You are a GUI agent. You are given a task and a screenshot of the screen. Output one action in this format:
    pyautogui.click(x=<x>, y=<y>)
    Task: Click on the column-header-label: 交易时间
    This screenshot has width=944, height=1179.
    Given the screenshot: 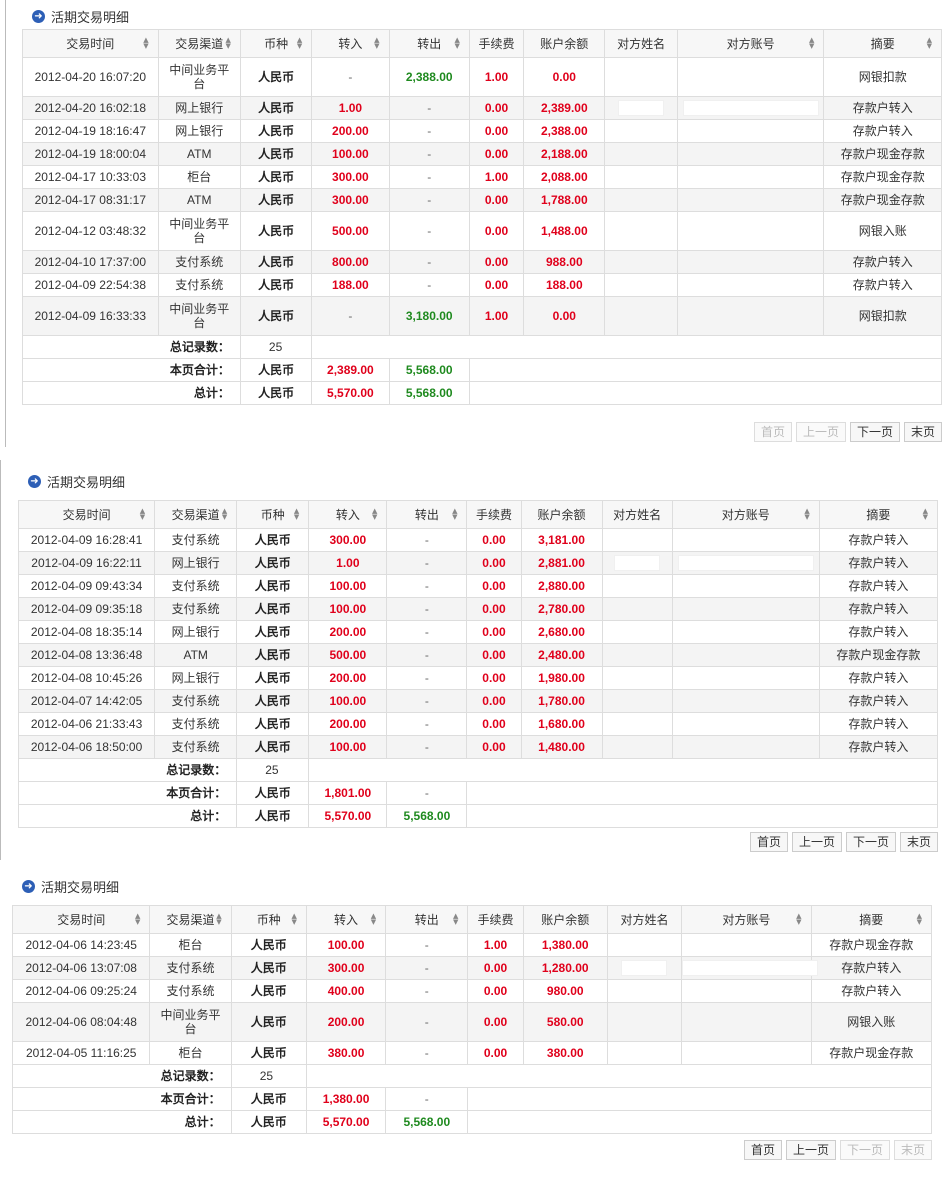 What is the action you would take?
    pyautogui.click(x=81, y=919)
    